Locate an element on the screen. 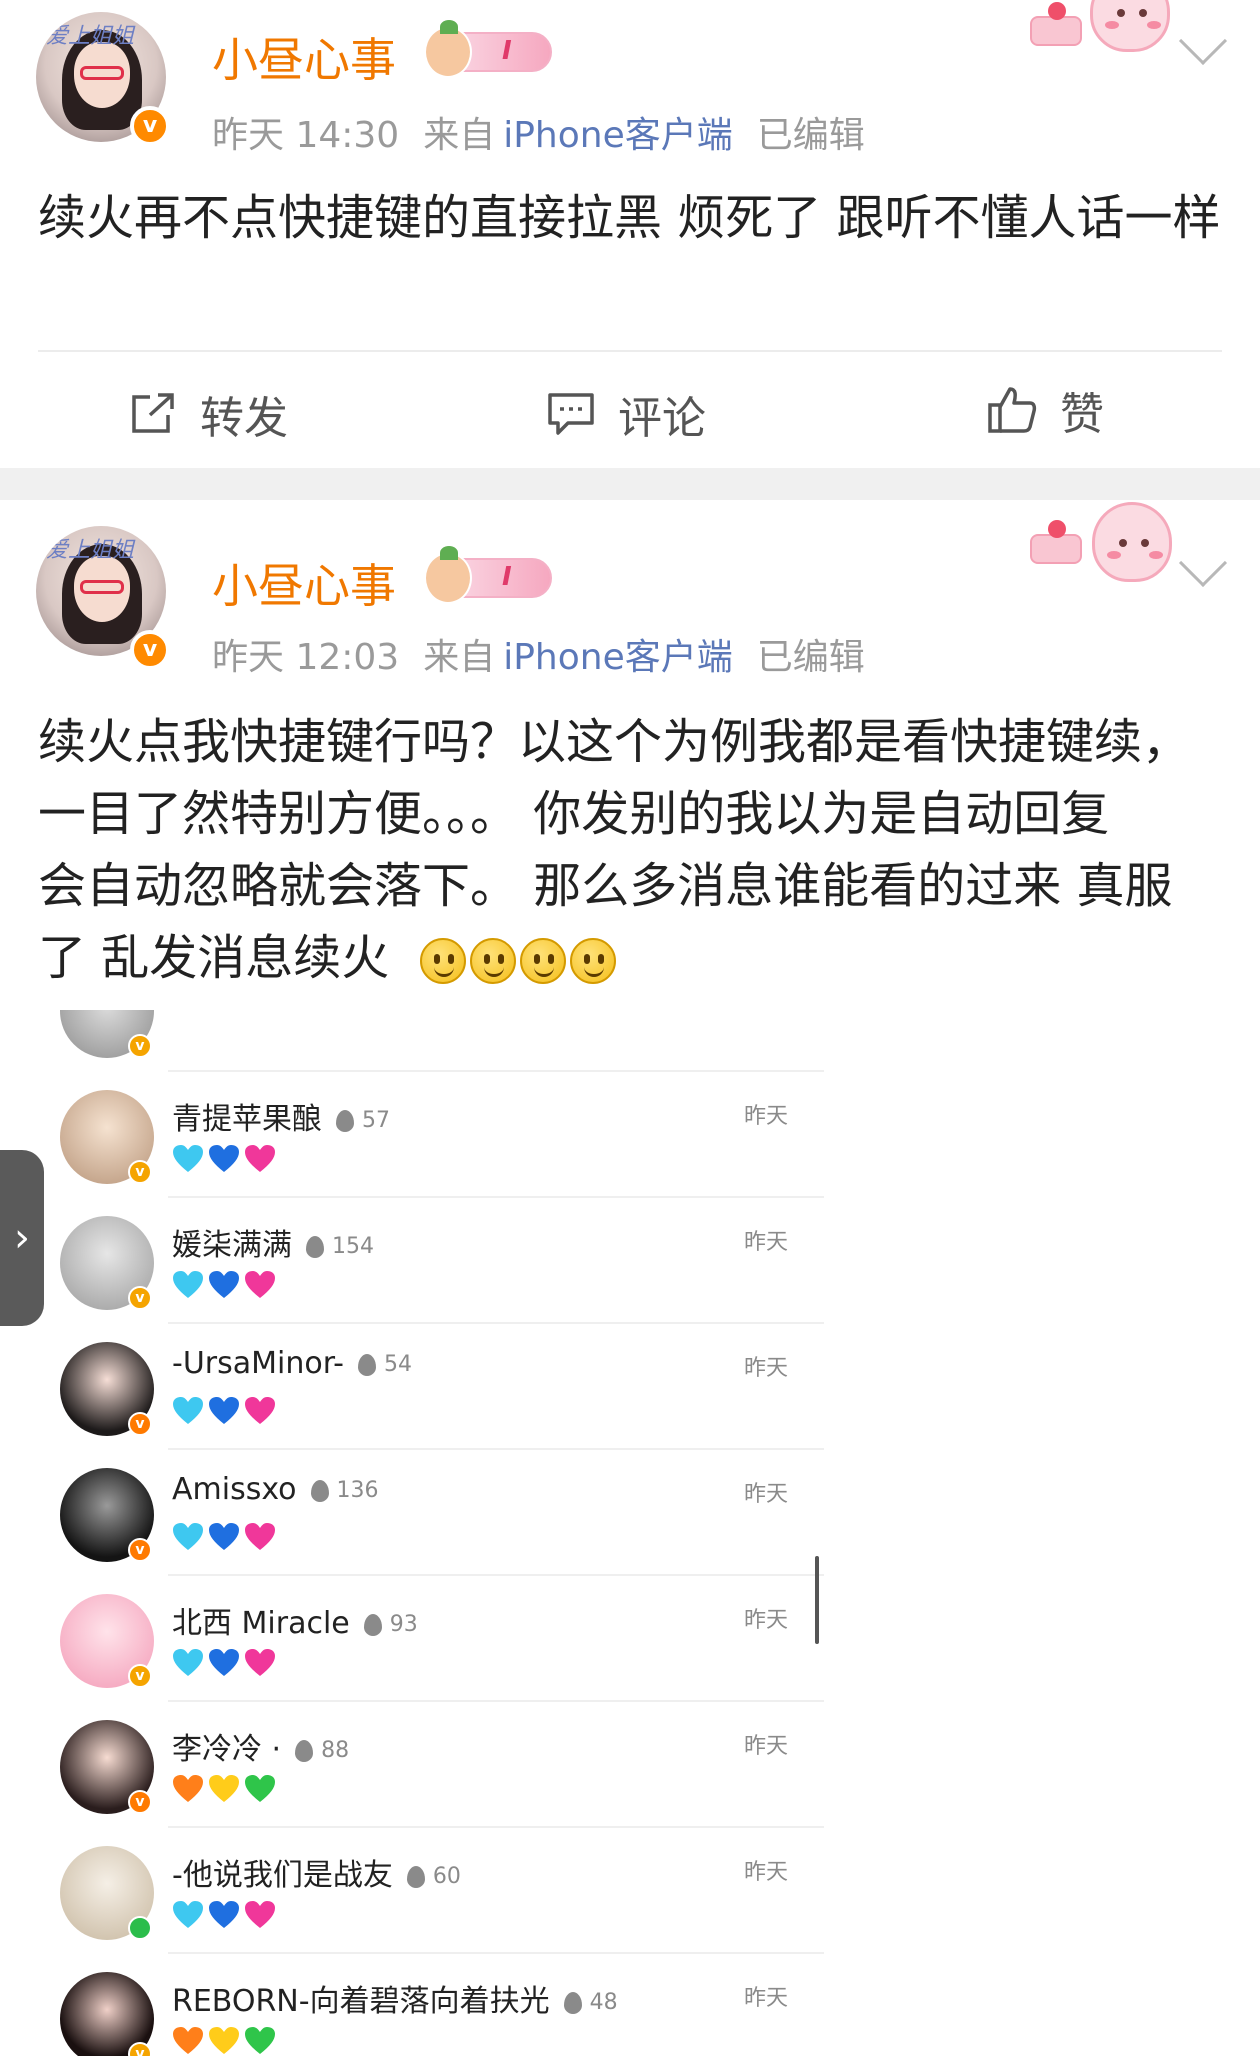 The height and width of the screenshot is (2056, 1260). comment-button: 评论 is located at coordinates (626, 414).